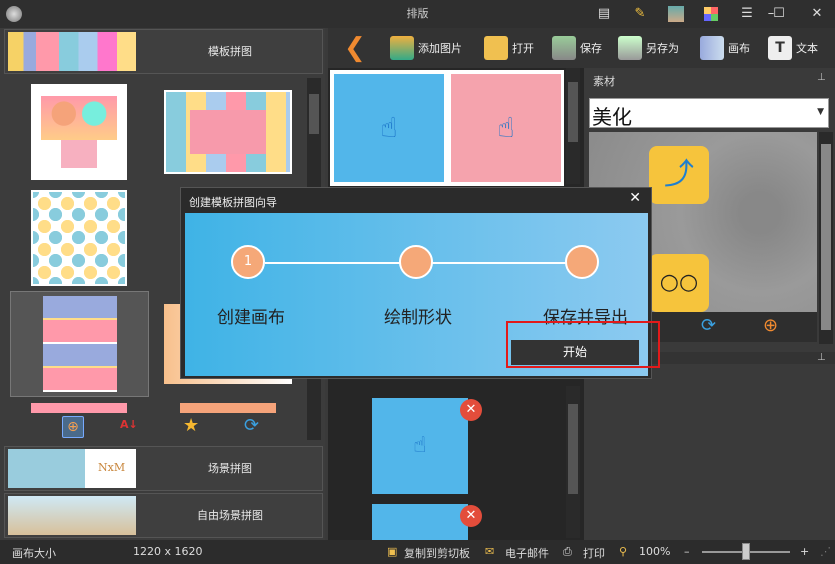  Describe the element at coordinates (163, 468) in the screenshot. I see `category-scene-collage: NxM 场景拼图` at that location.